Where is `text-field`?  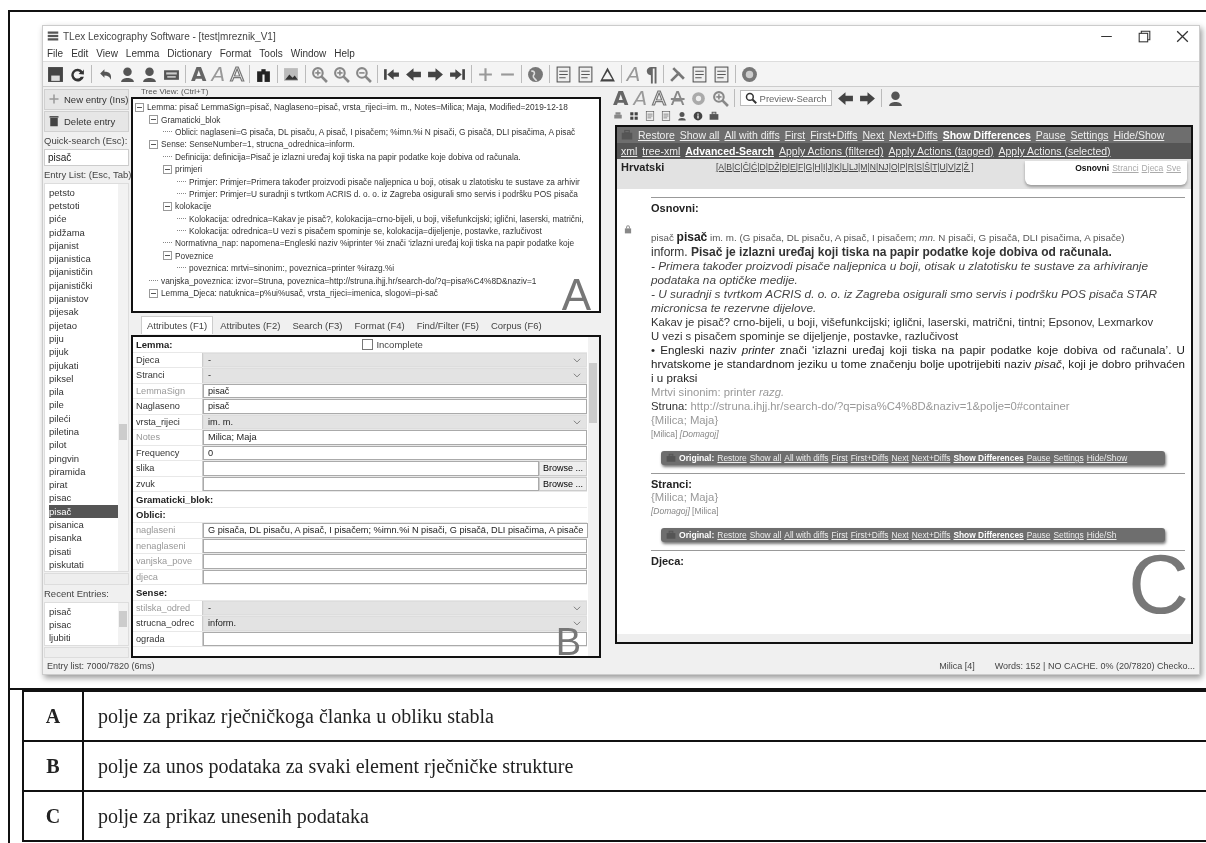 text-field is located at coordinates (395, 561).